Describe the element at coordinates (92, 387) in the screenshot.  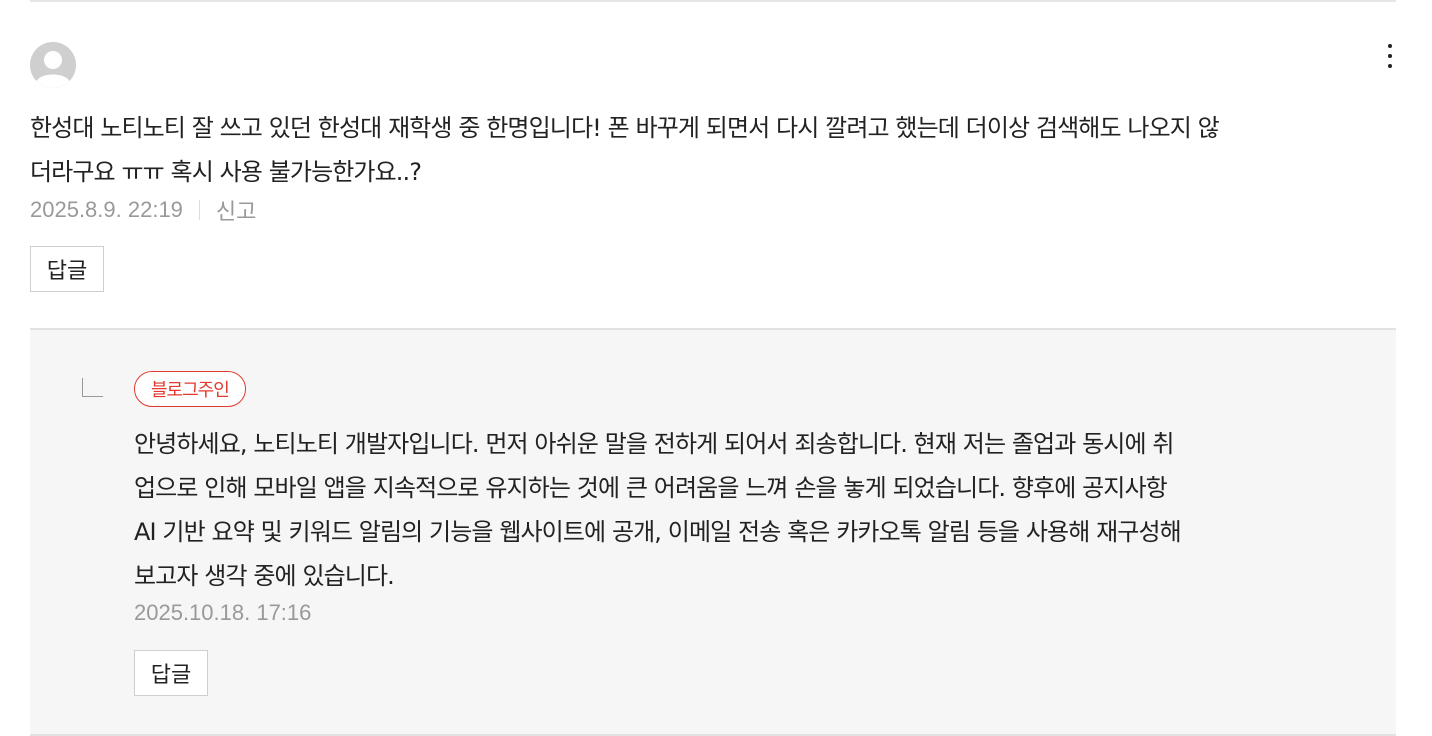
I see `reply-indent-icon` at that location.